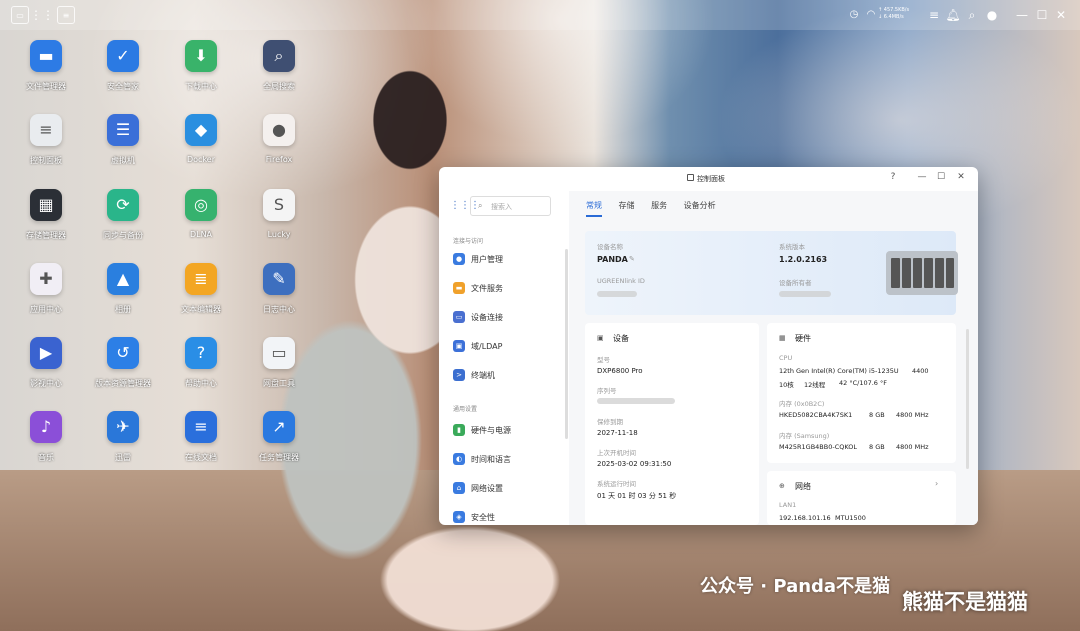  What do you see at coordinates (508, 376) in the screenshot?
I see `sidebar-item-terminal: > 终端机` at bounding box center [508, 376].